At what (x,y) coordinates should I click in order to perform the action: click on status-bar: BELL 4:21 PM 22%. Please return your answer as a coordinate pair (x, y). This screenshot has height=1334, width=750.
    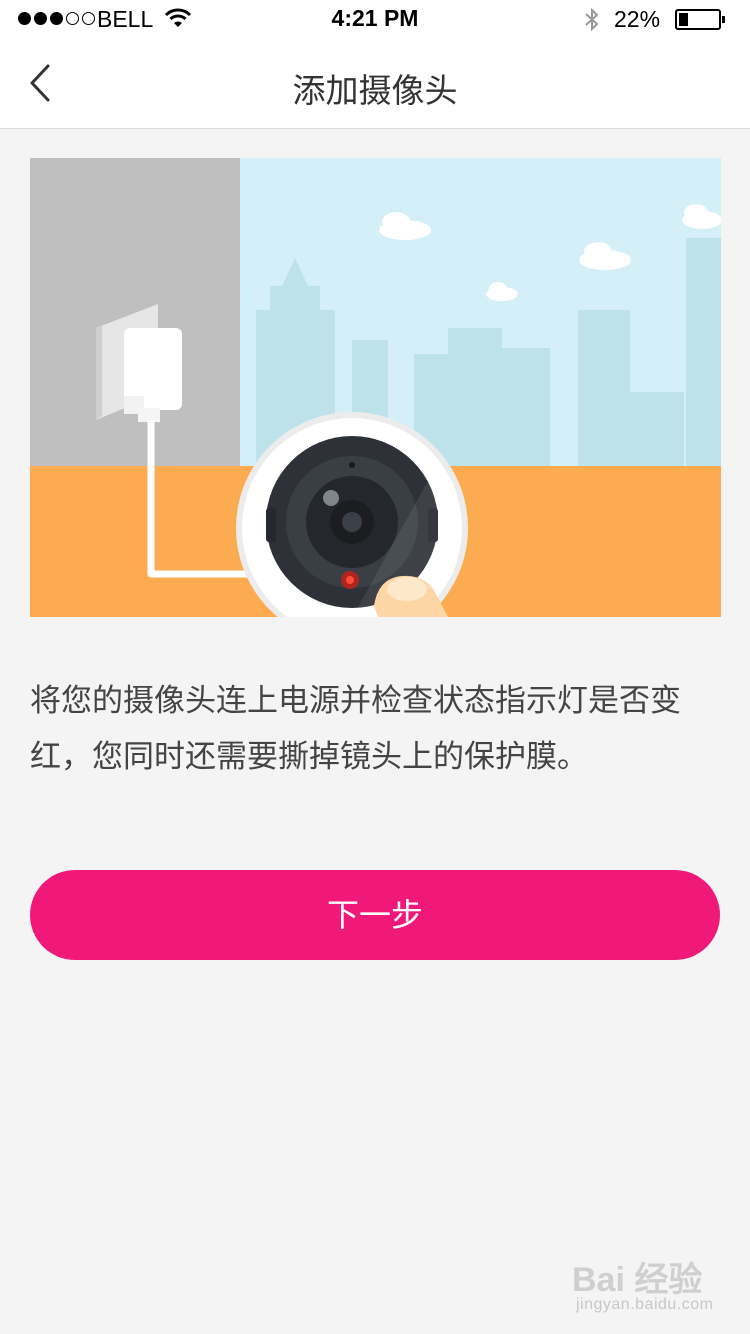
    Looking at the image, I should click on (375, 20).